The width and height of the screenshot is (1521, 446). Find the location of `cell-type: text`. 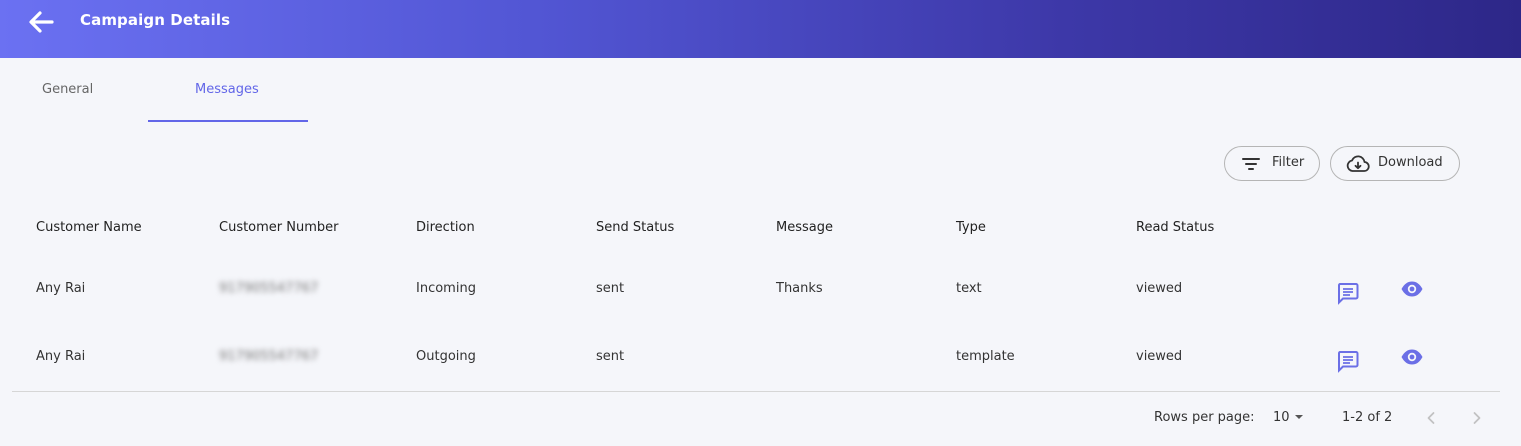

cell-type: text is located at coordinates (969, 288).